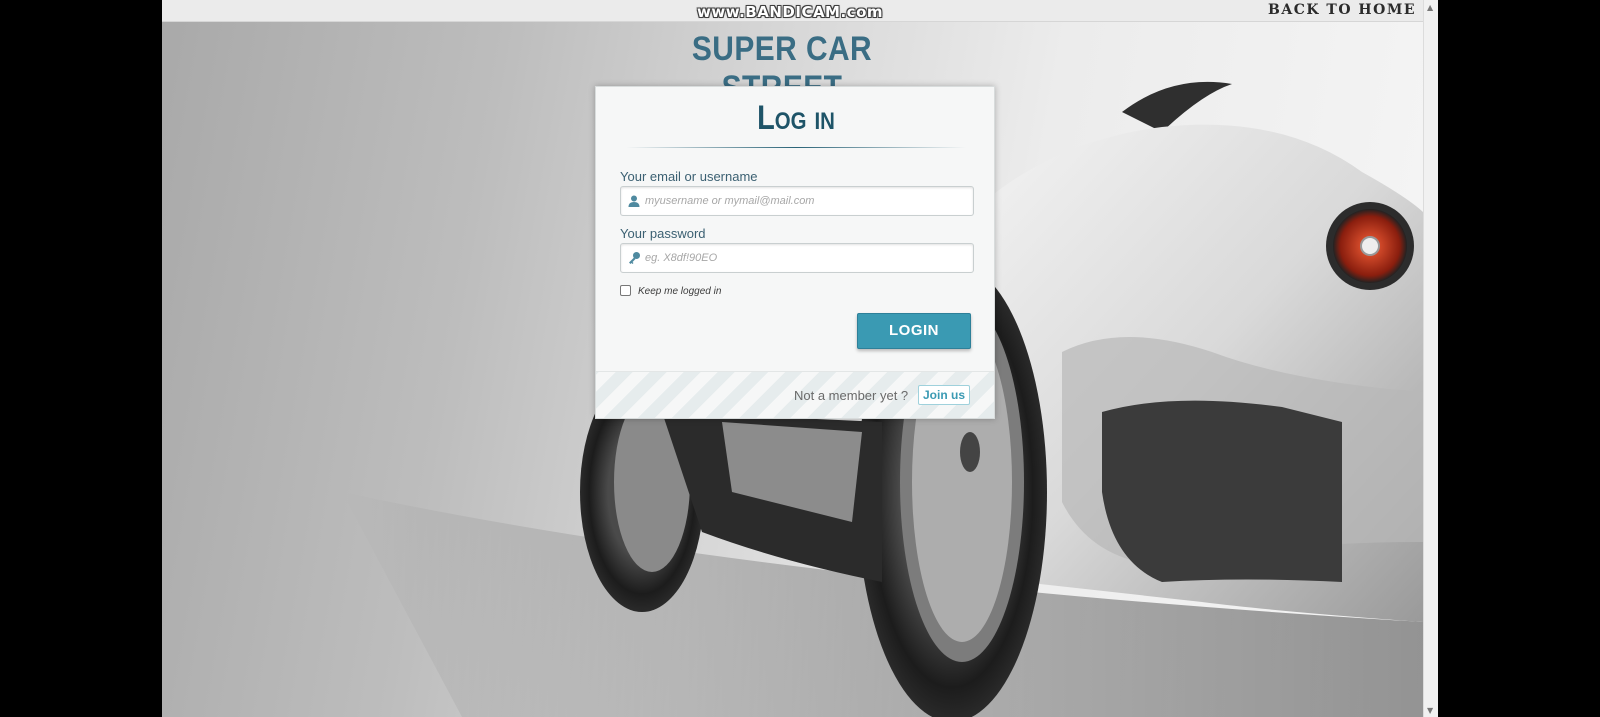 The image size is (1600, 717). I want to click on password-input, so click(806, 258).